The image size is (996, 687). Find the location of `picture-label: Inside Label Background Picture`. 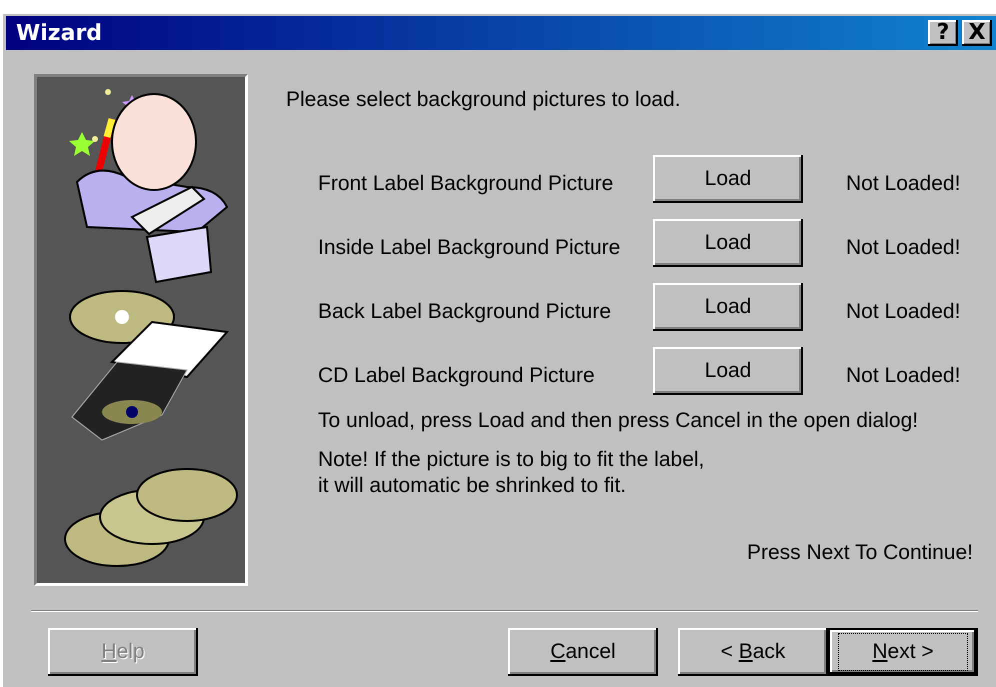

picture-label: Inside Label Background Picture is located at coordinates (470, 248).